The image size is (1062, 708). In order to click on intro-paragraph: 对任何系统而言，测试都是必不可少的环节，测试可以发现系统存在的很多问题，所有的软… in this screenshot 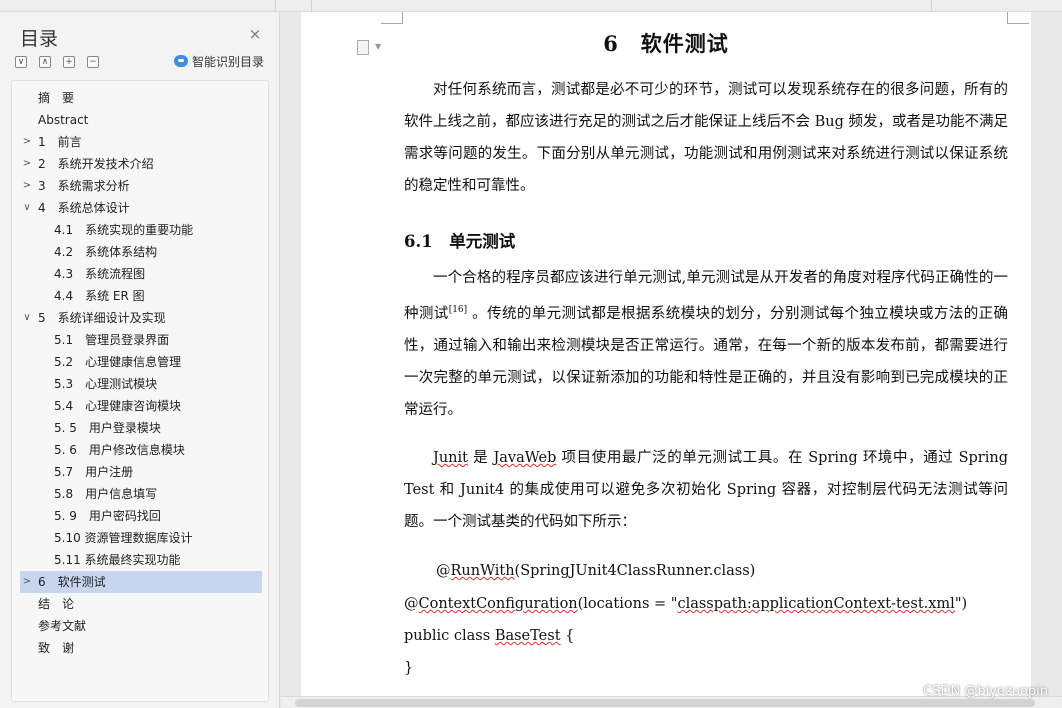, I will do `click(706, 138)`.